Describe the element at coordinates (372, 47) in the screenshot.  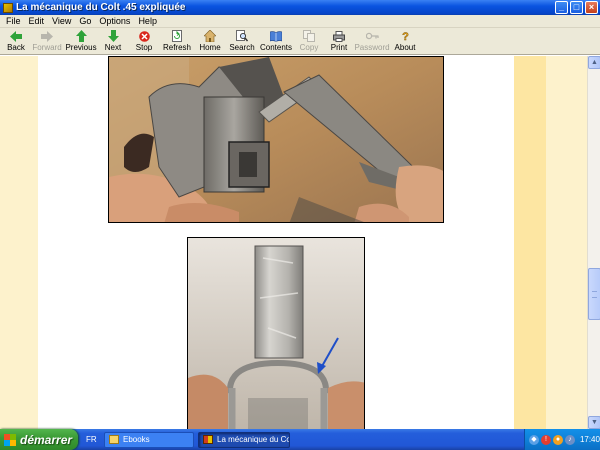
I see `password-label: Password` at that location.